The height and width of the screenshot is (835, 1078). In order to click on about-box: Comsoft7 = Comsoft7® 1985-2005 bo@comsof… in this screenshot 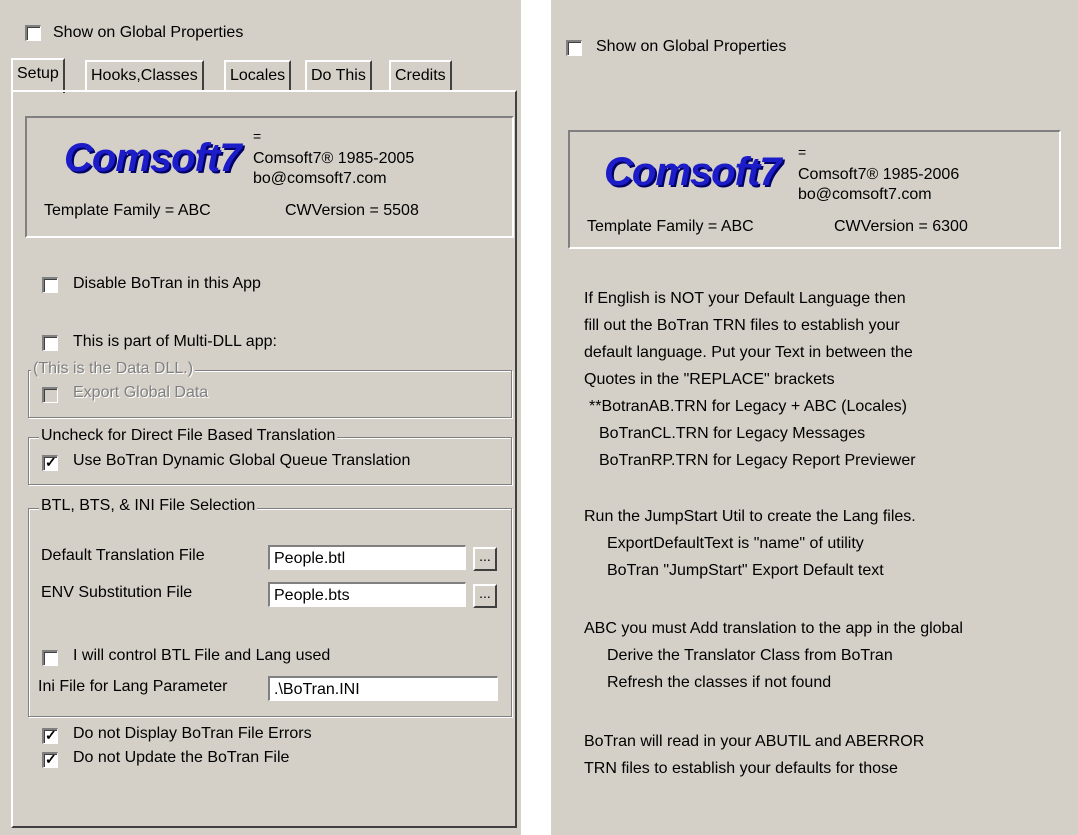, I will do `click(269, 177)`.